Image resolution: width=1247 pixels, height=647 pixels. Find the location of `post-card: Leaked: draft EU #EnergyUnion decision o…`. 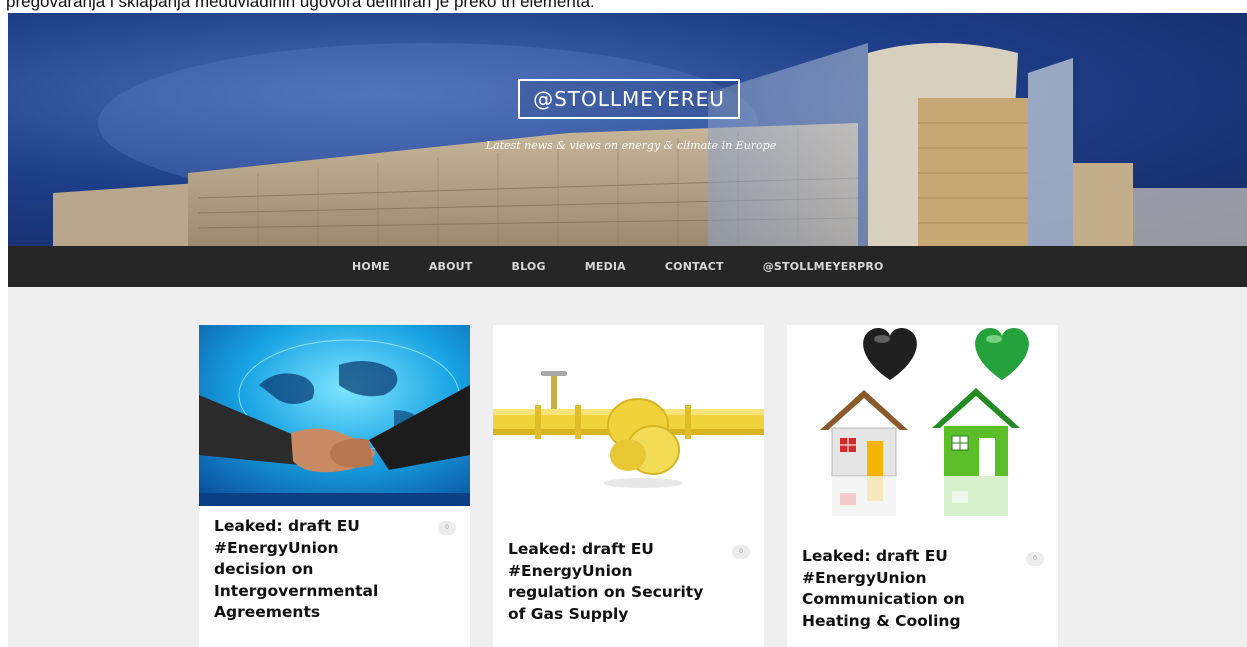

post-card: Leaked: draft EU #EnergyUnion decision o… is located at coordinates (334, 486).